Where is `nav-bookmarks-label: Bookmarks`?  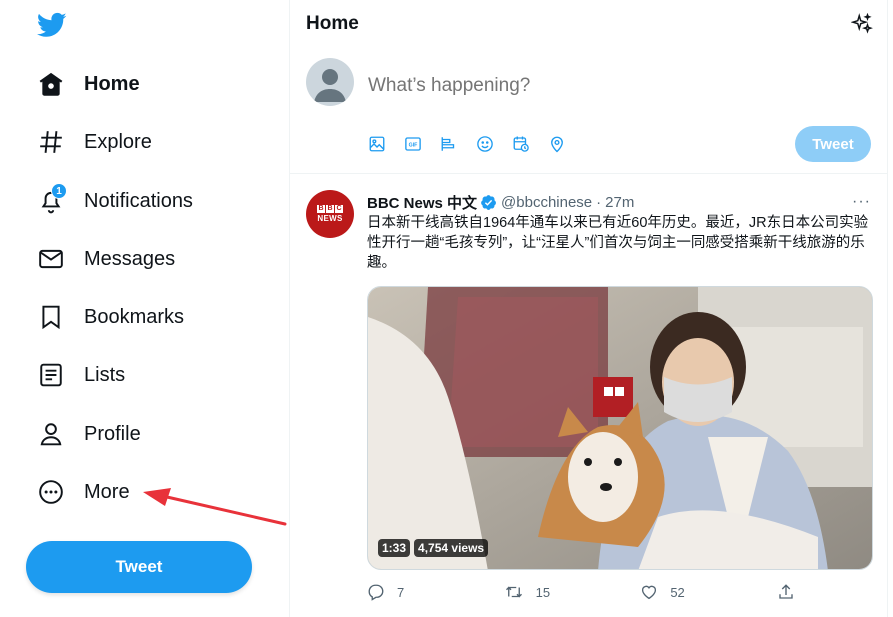 nav-bookmarks-label: Bookmarks is located at coordinates (134, 316).